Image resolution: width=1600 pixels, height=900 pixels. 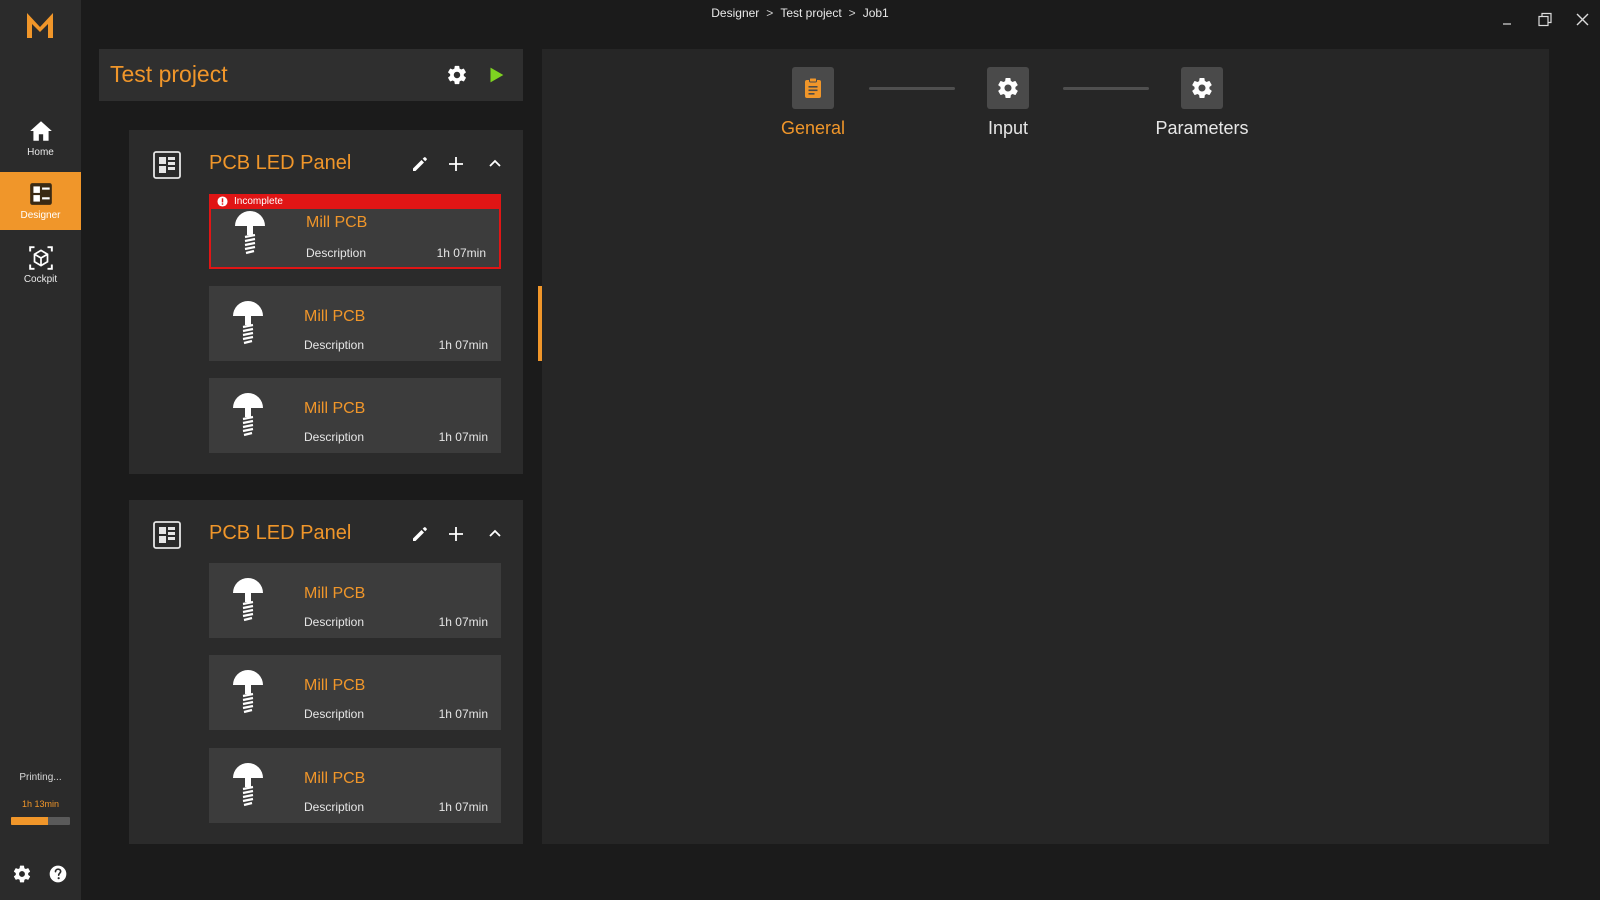 What do you see at coordinates (169, 74) in the screenshot?
I see `project-title: Test project` at bounding box center [169, 74].